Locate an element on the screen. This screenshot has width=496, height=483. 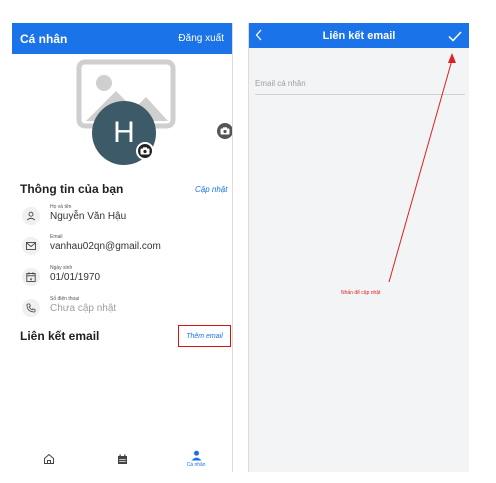
logout-button: Đăng xuất is located at coordinates (201, 38).